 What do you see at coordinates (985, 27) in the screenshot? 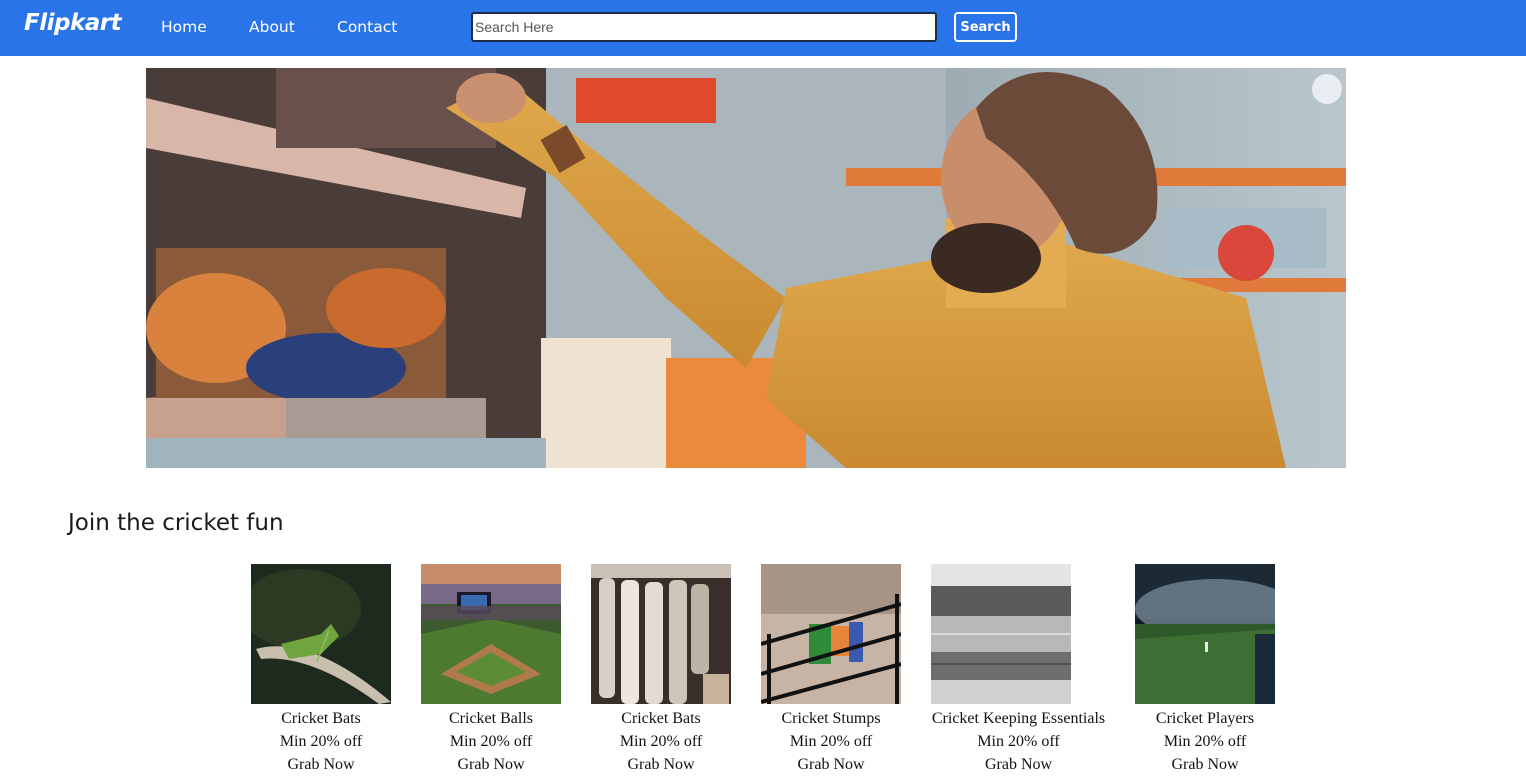
I see `search-button: Search` at bounding box center [985, 27].